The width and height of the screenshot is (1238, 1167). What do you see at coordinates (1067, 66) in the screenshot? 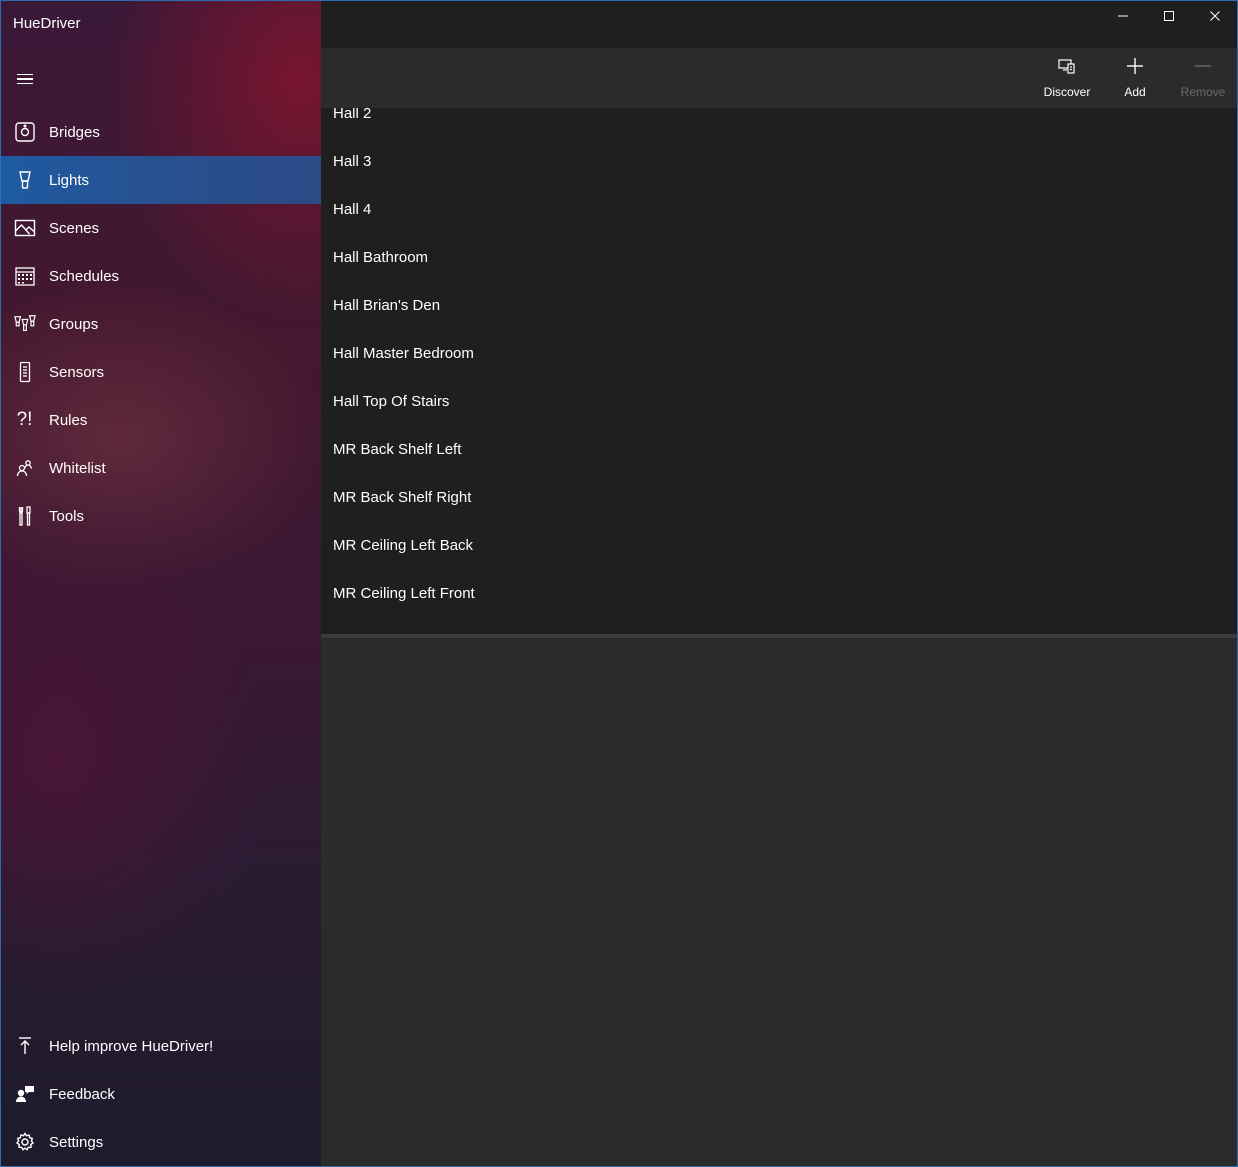
I see `discover-icon` at bounding box center [1067, 66].